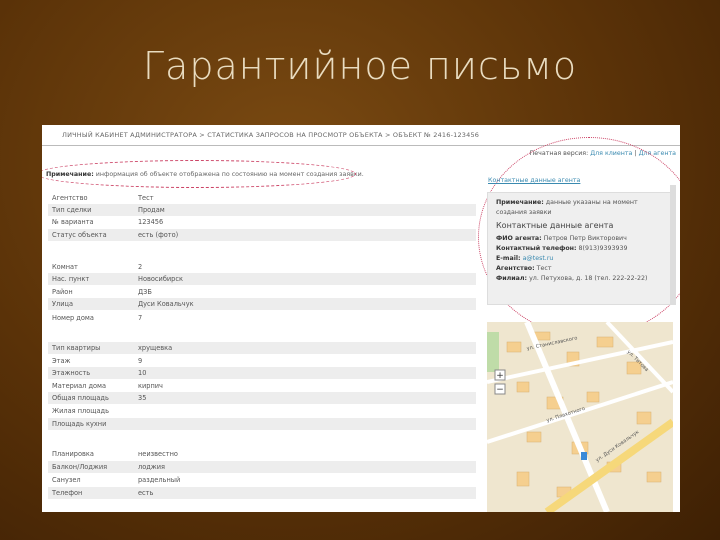 The height and width of the screenshot is (540, 720). I want to click on email-link: a@test.ru, so click(537, 258).